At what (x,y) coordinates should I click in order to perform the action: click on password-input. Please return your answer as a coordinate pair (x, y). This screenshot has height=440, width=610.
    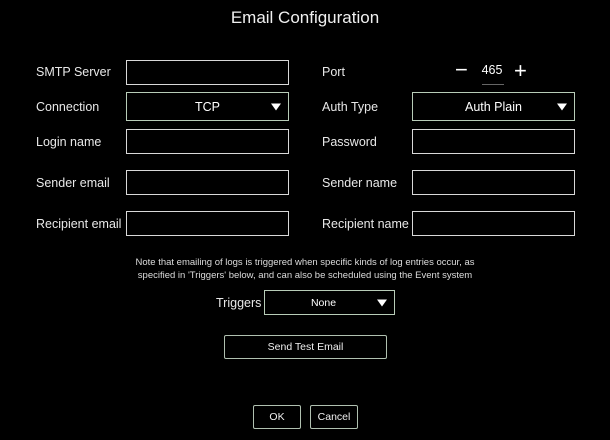
    Looking at the image, I should click on (493, 141).